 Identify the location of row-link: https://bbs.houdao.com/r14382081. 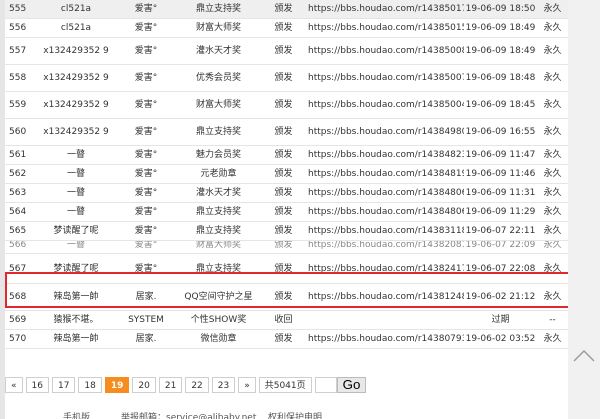
(385, 247).